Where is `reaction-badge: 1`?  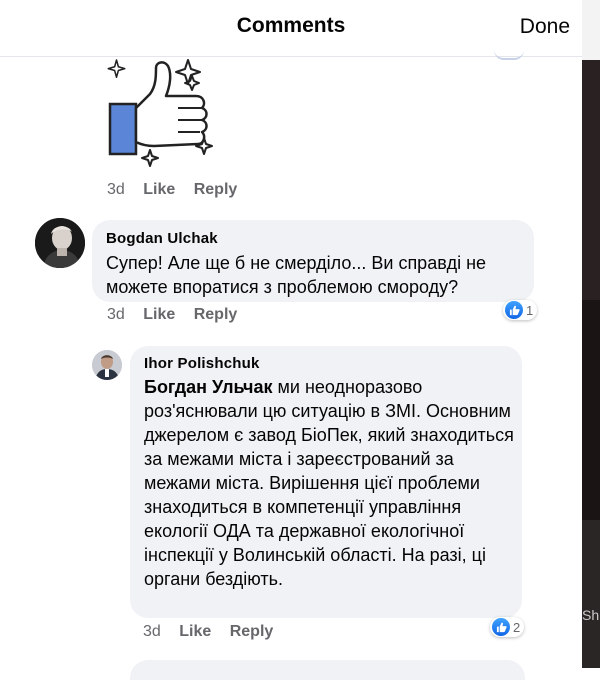
reaction-badge: 1 is located at coordinates (520, 310).